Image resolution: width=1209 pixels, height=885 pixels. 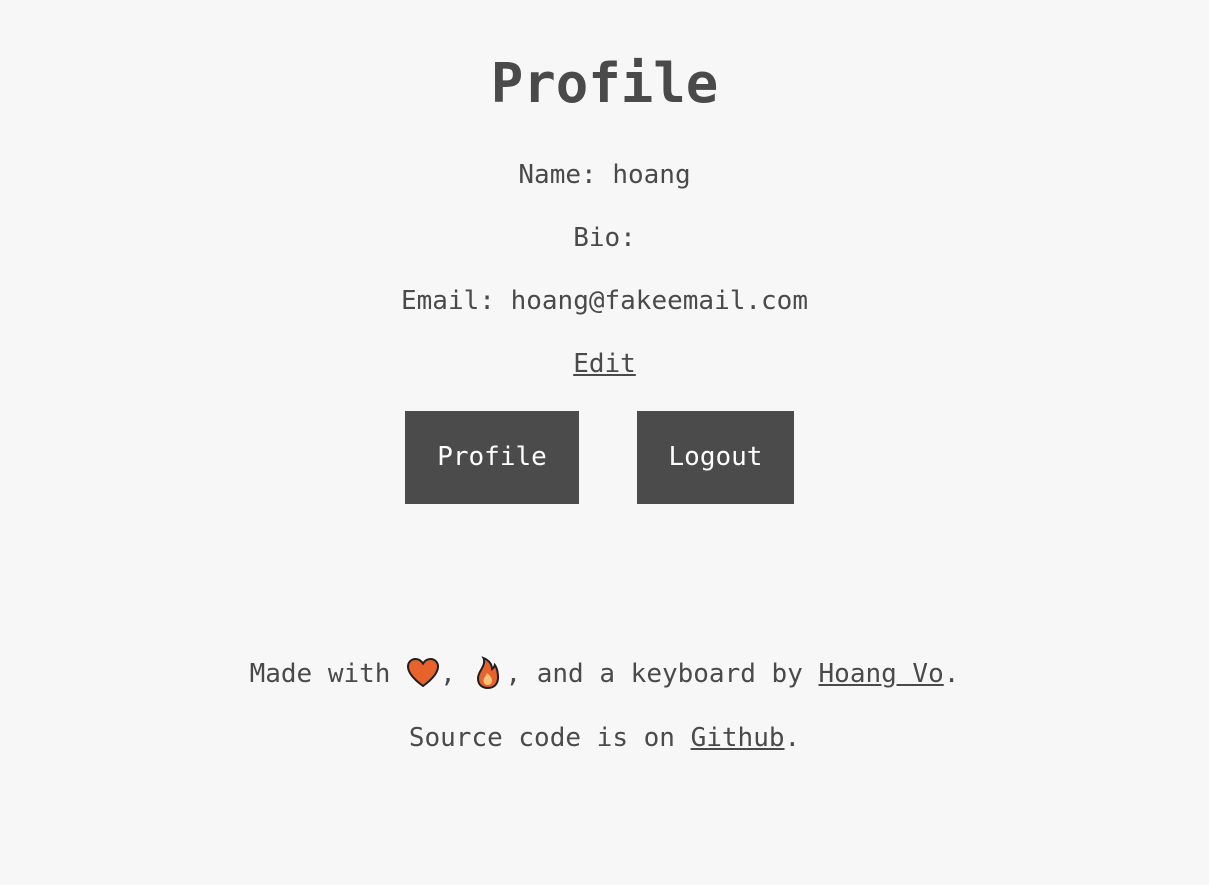 I want to click on name-row: Name: hoang, so click(x=604, y=175).